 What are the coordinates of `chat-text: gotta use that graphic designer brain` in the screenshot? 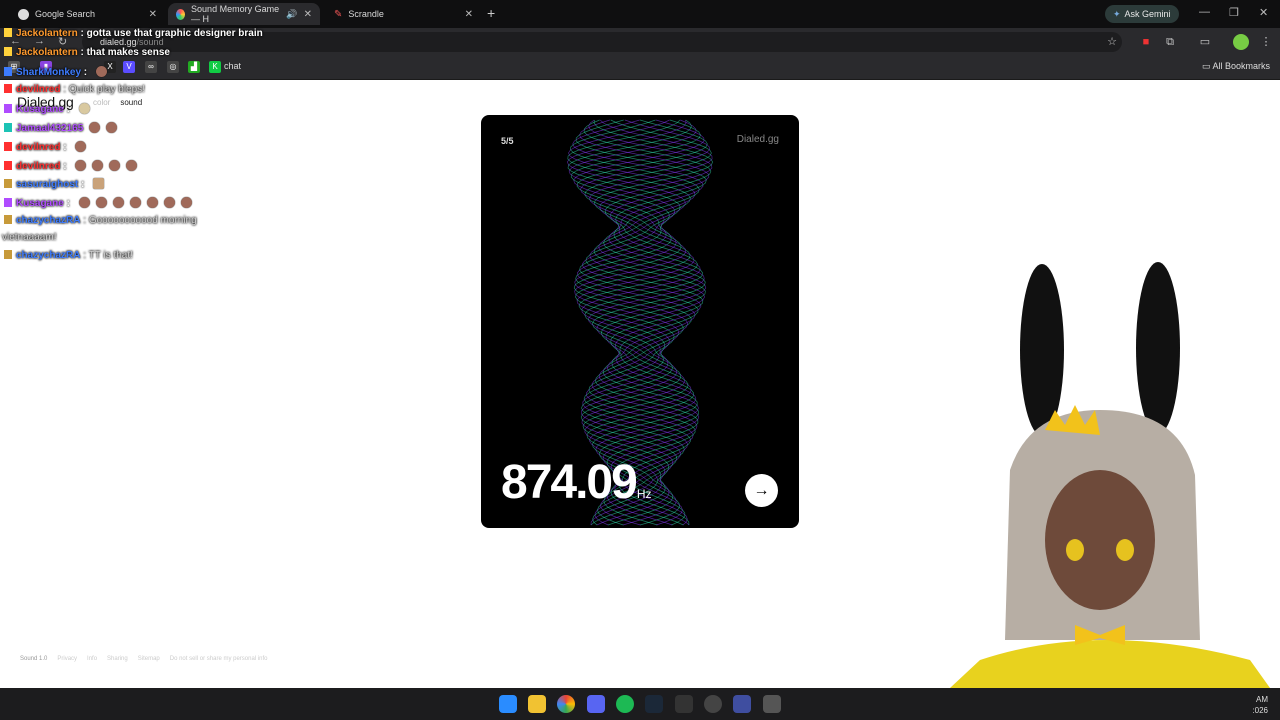 It's located at (174, 33).